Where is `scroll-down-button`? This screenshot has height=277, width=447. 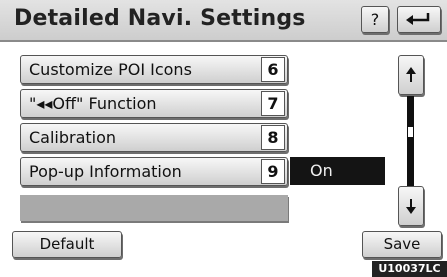
scroll-down-button is located at coordinates (411, 206).